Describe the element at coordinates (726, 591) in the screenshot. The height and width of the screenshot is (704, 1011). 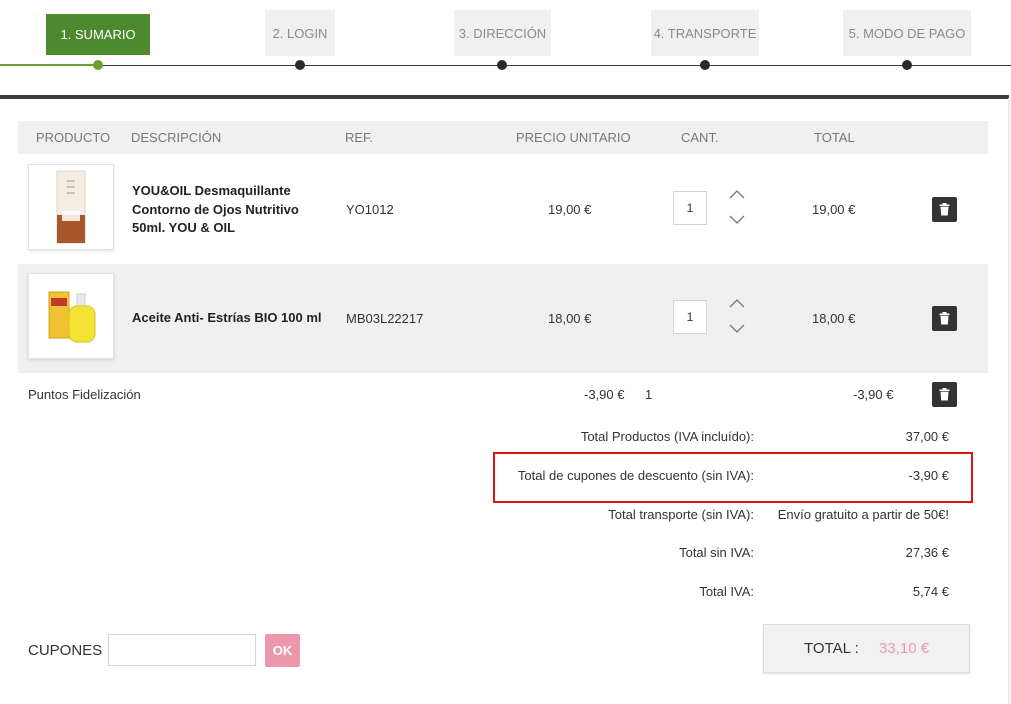
I see `summary-vat-label: Total IVA:` at that location.